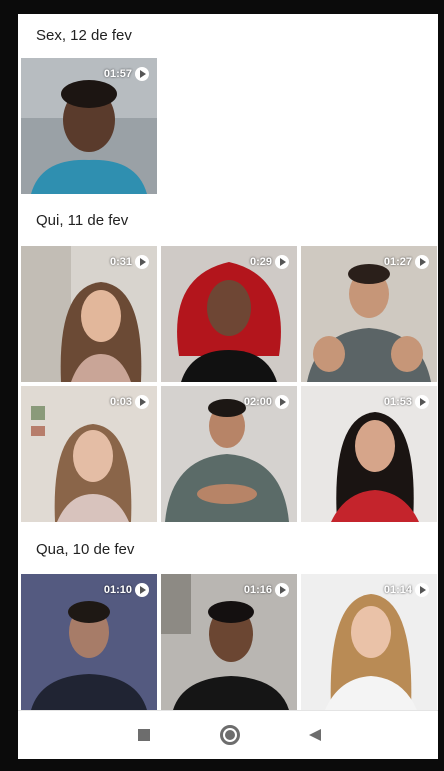 Image resolution: width=444 pixels, height=771 pixels. I want to click on video-duration: 01:16, so click(266, 590).